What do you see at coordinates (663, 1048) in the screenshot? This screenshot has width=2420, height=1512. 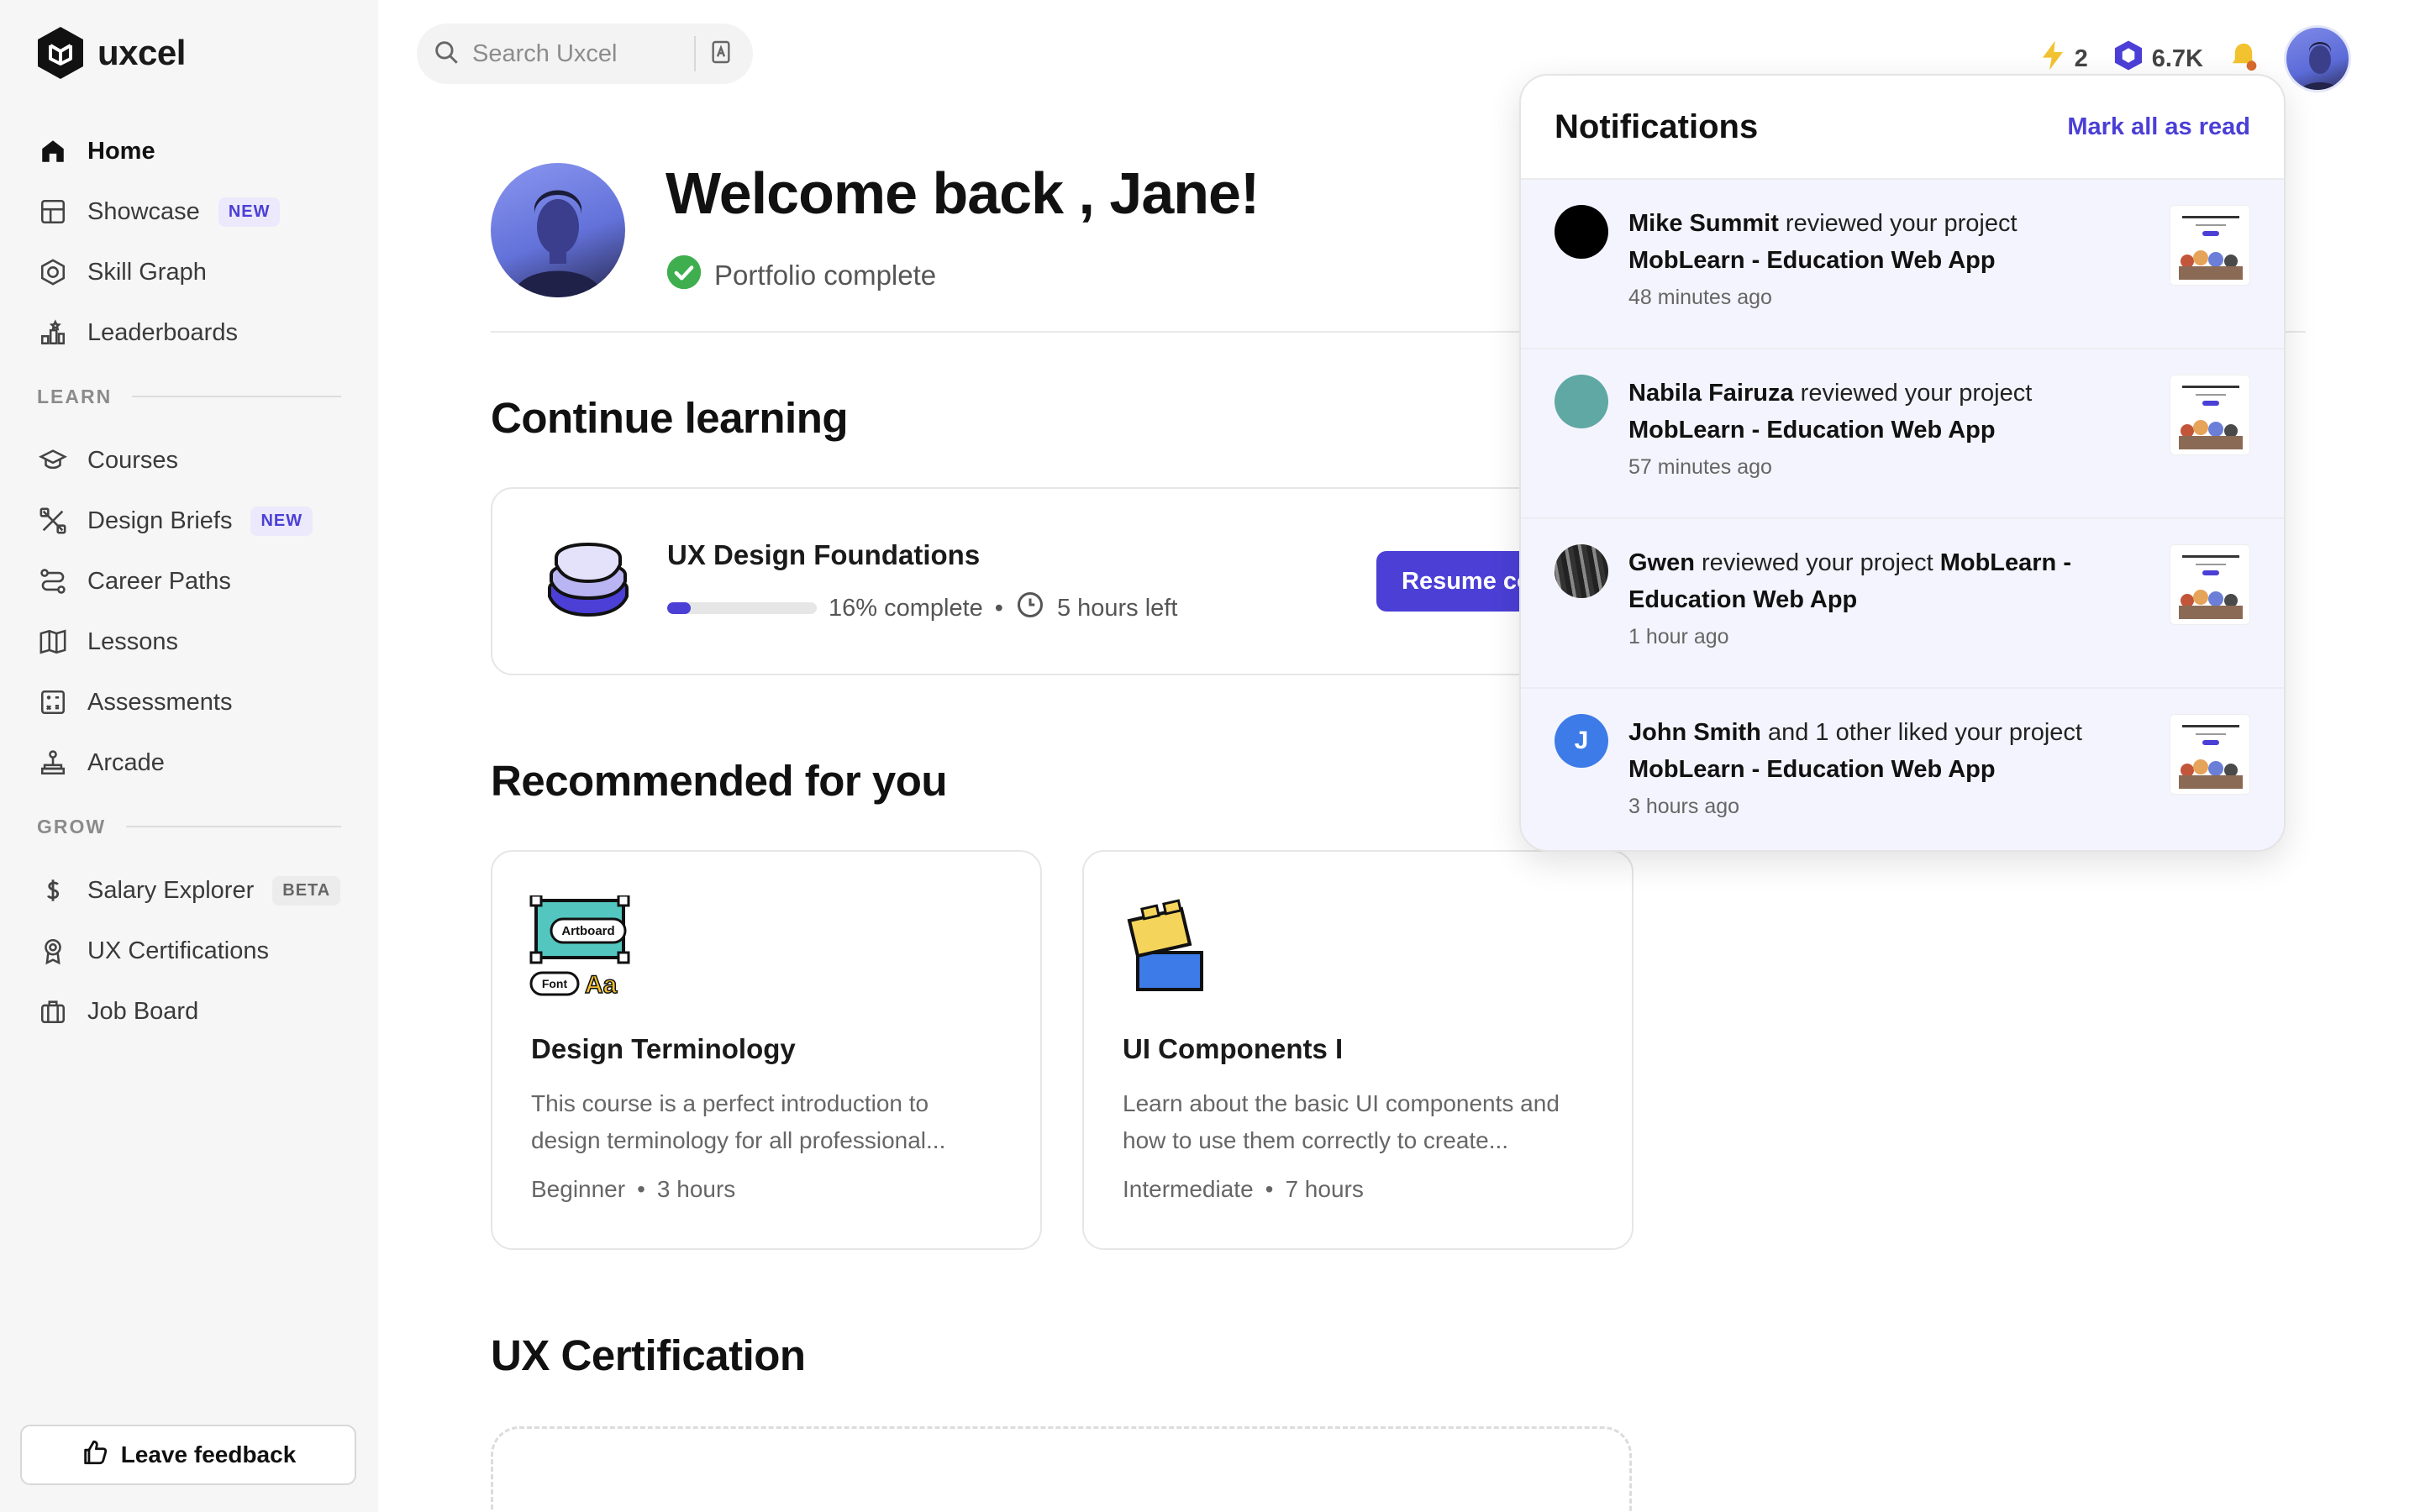 I see `card-title: Design Terminology` at bounding box center [663, 1048].